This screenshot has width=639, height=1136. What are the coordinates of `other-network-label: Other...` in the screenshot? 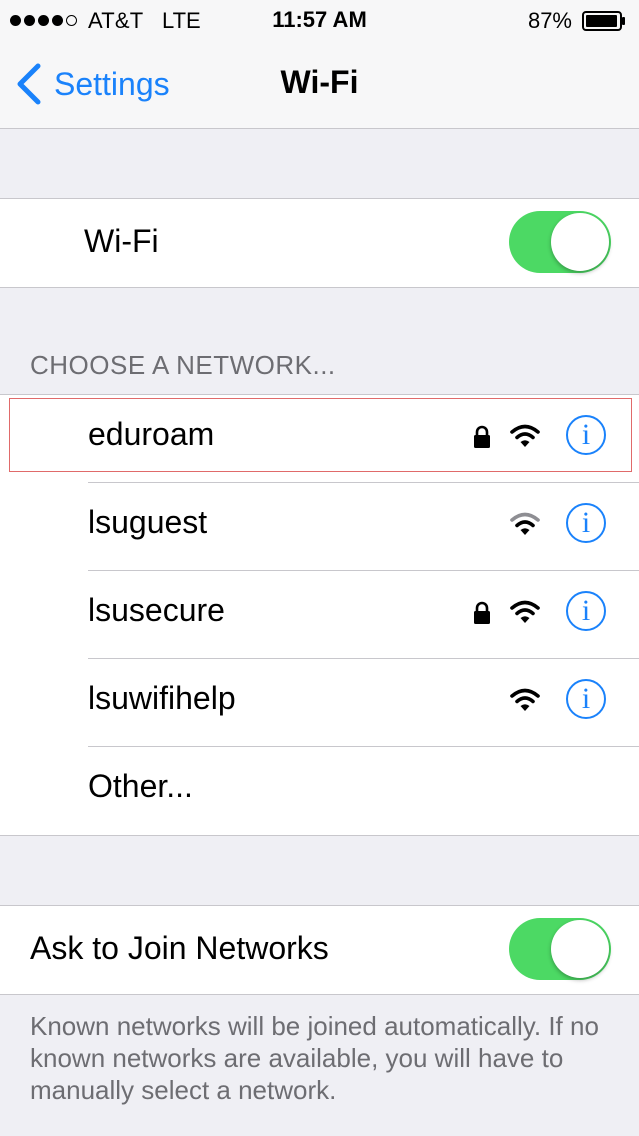 It's located at (140, 786).